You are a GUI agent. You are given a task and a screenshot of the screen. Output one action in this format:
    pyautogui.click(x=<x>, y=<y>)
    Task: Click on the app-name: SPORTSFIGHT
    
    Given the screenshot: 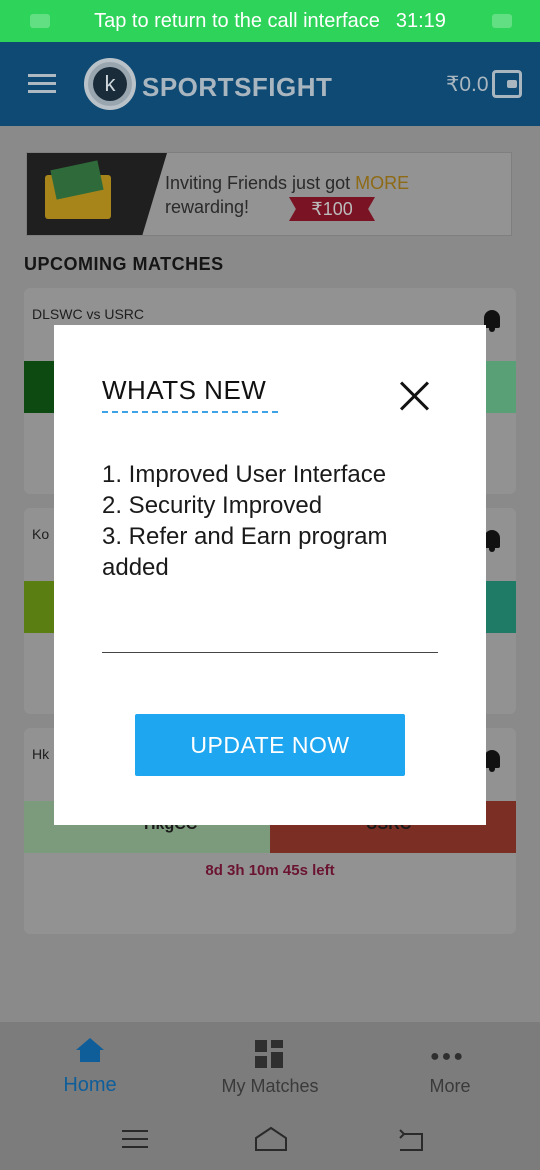 What is the action you would take?
    pyautogui.click(x=237, y=87)
    